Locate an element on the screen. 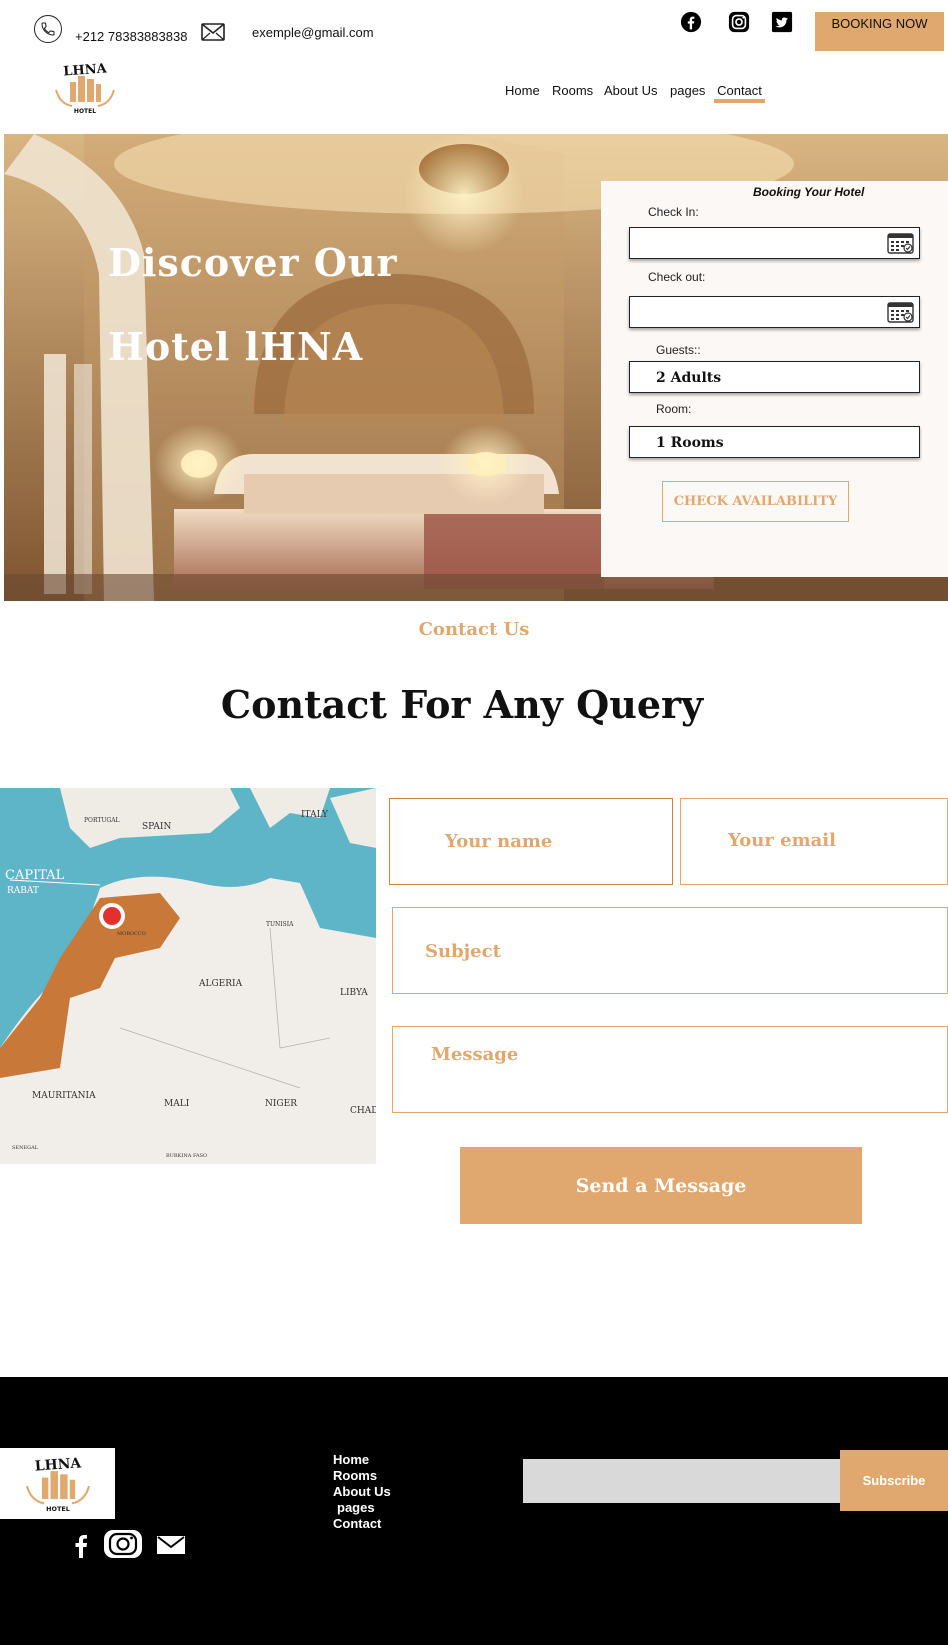 The height and width of the screenshot is (1645, 948). guests-label: Guests:: is located at coordinates (678, 350).